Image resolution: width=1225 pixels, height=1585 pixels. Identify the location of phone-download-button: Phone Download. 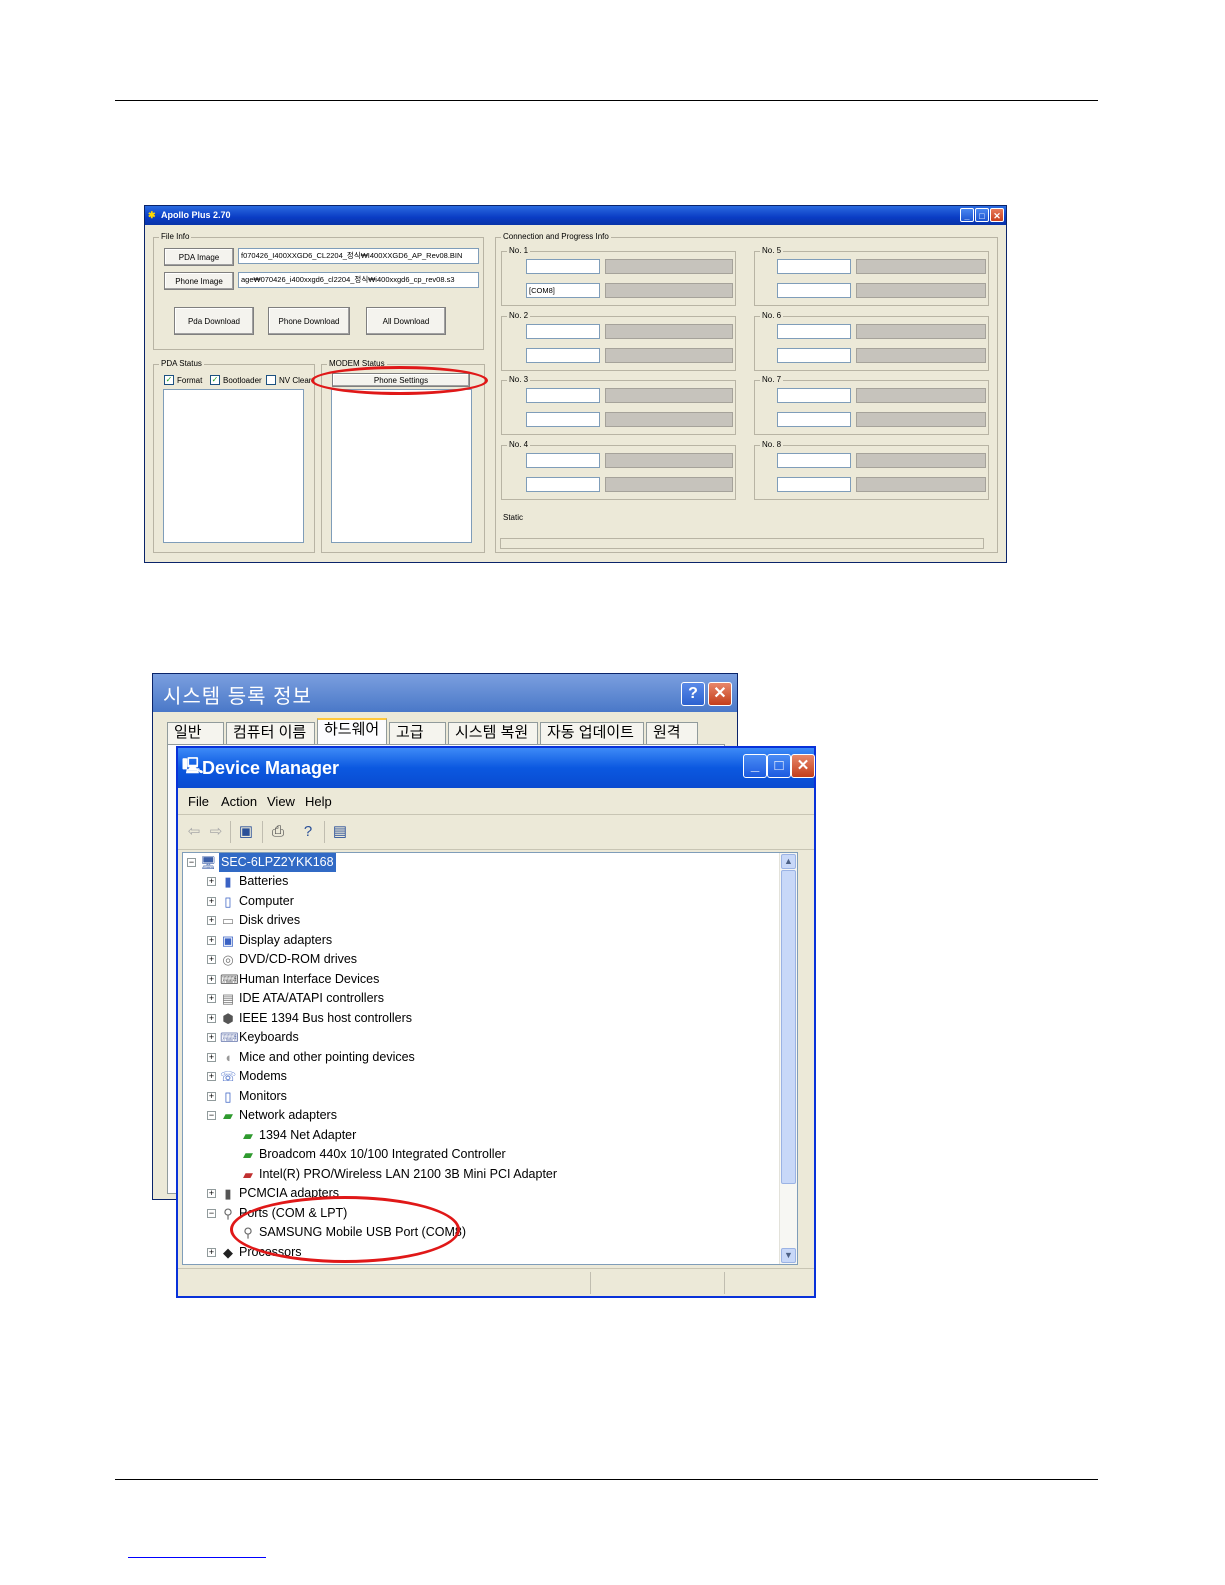
(309, 321).